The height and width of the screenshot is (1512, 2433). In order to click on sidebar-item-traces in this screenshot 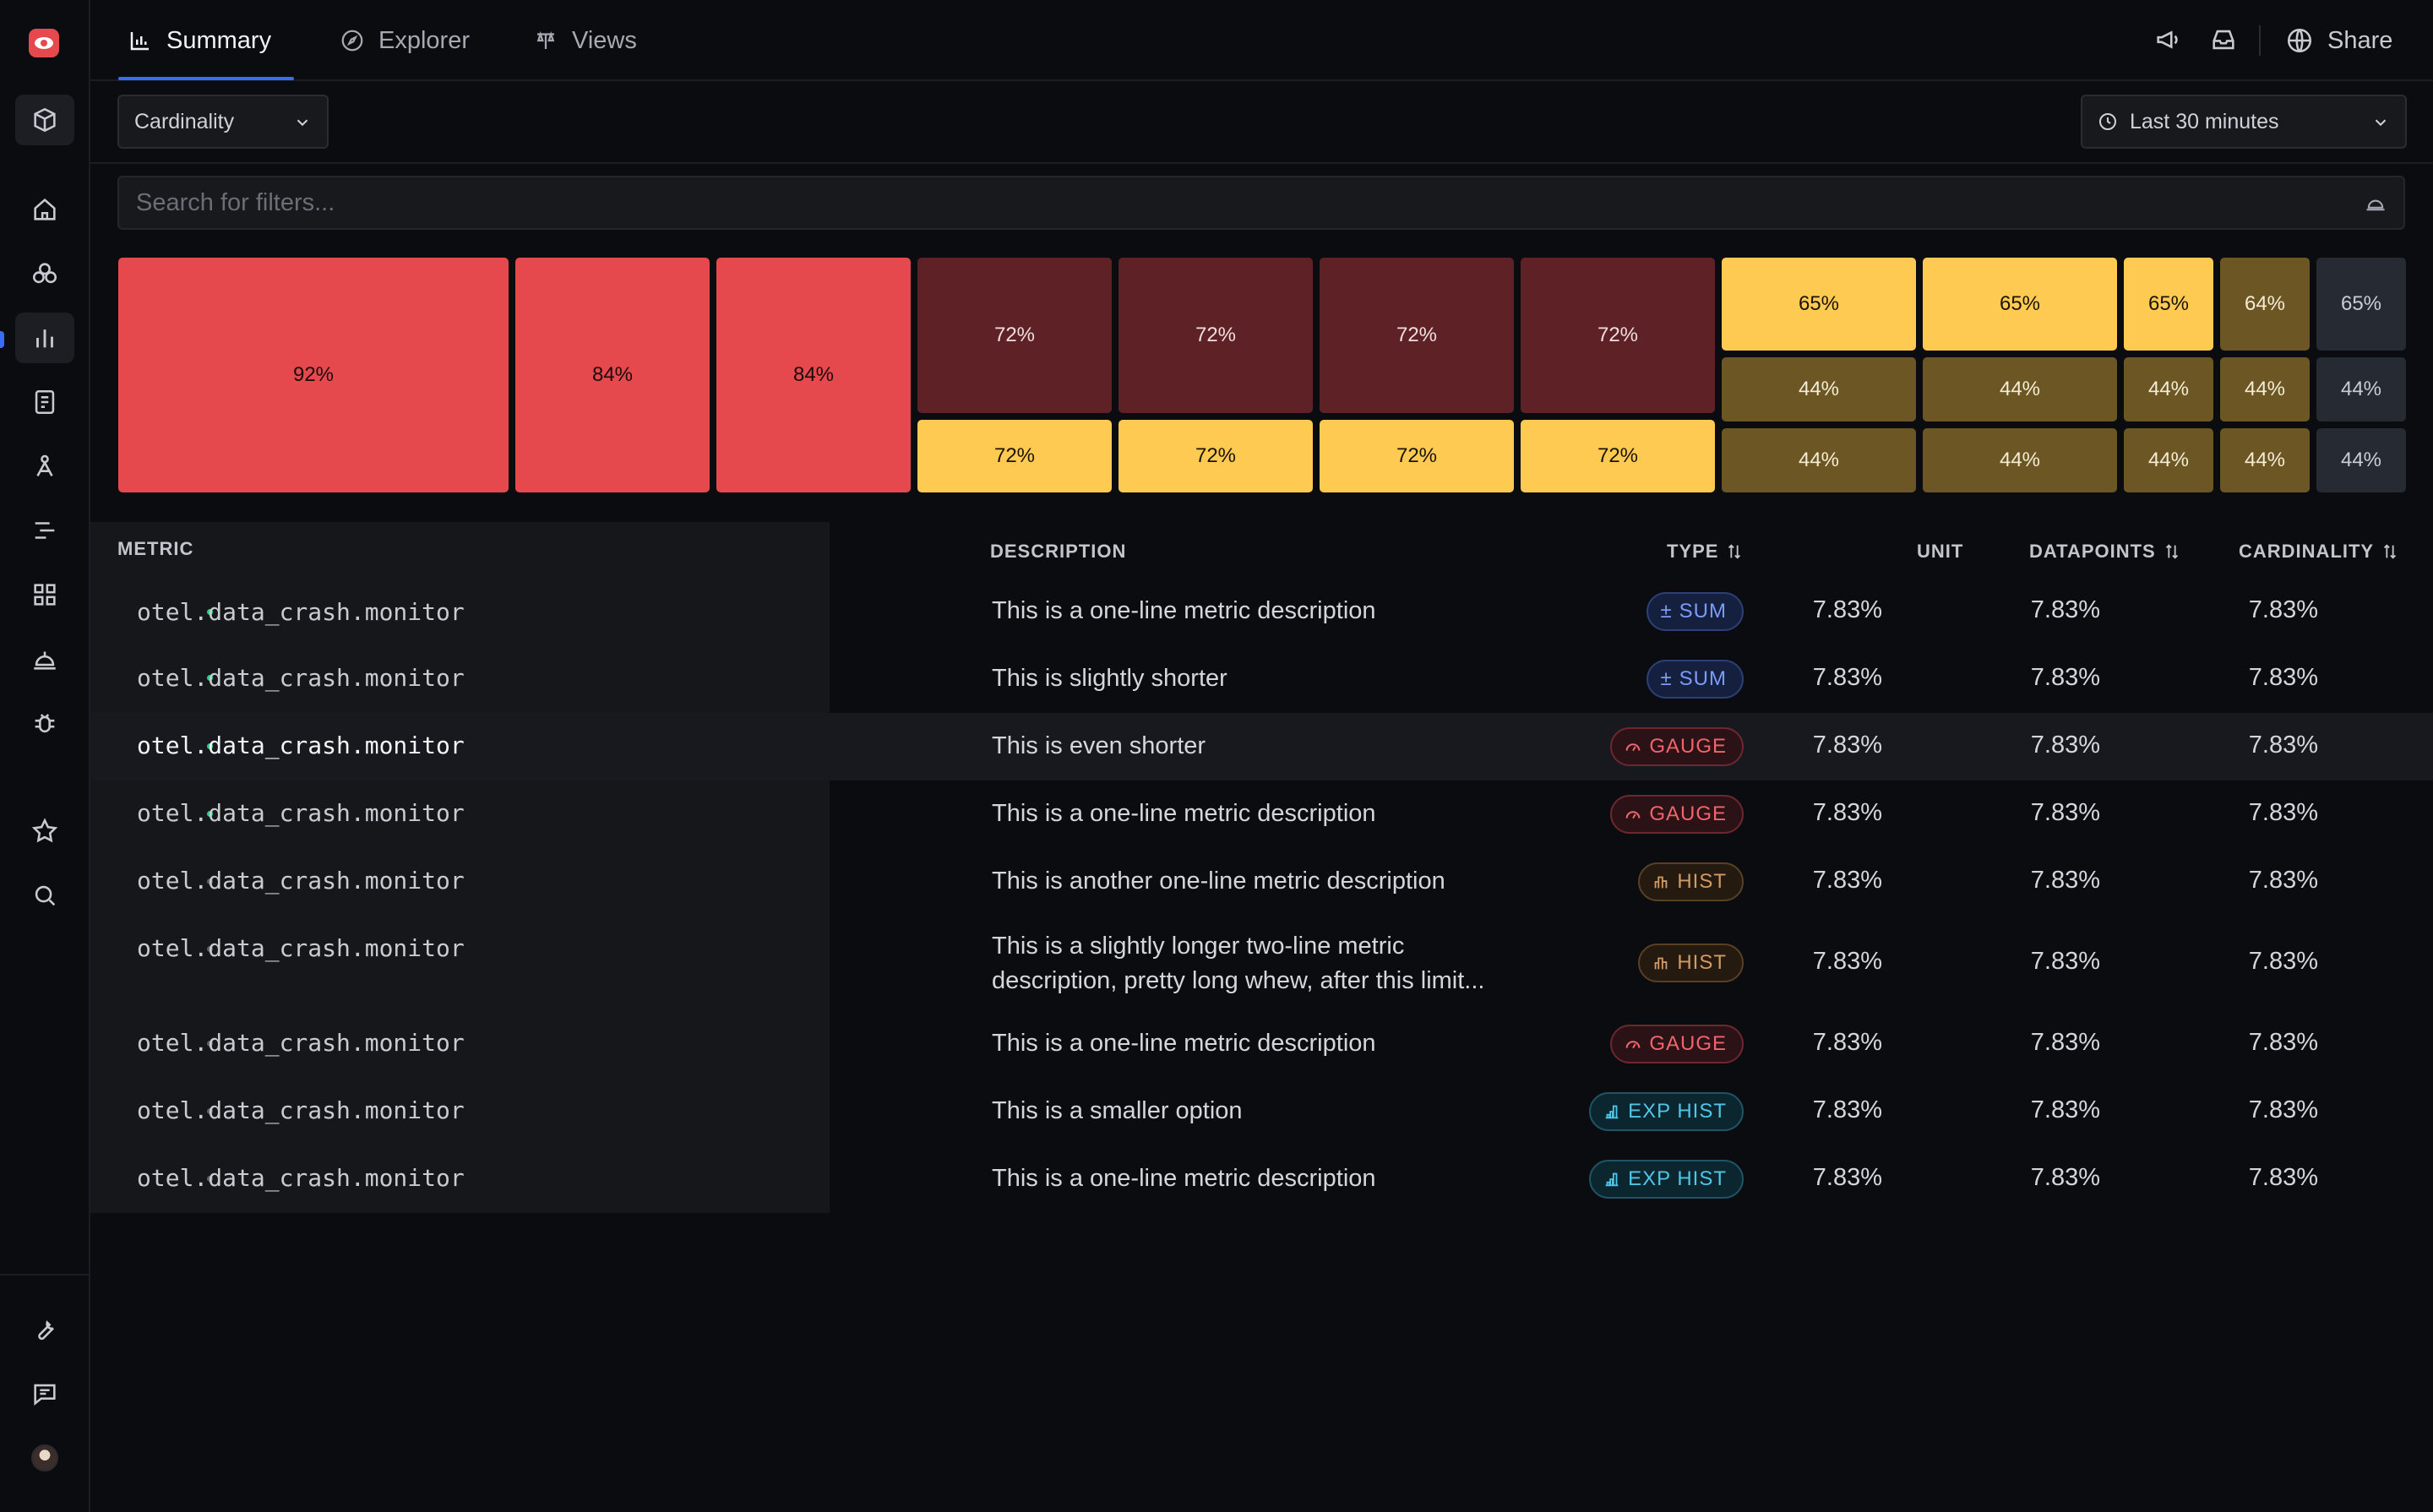, I will do `click(45, 530)`.